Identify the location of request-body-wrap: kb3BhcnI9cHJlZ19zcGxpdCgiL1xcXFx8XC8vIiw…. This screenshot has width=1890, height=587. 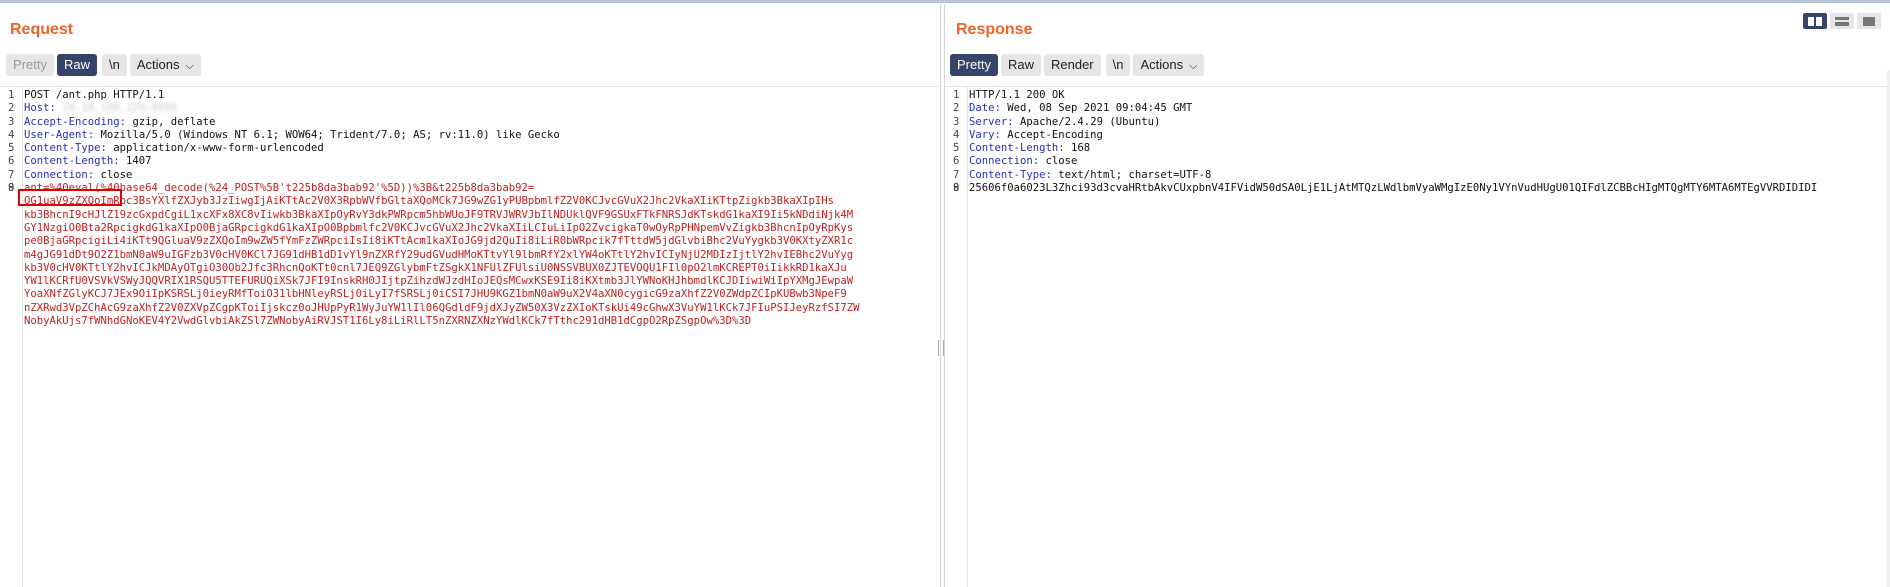
(470, 215).